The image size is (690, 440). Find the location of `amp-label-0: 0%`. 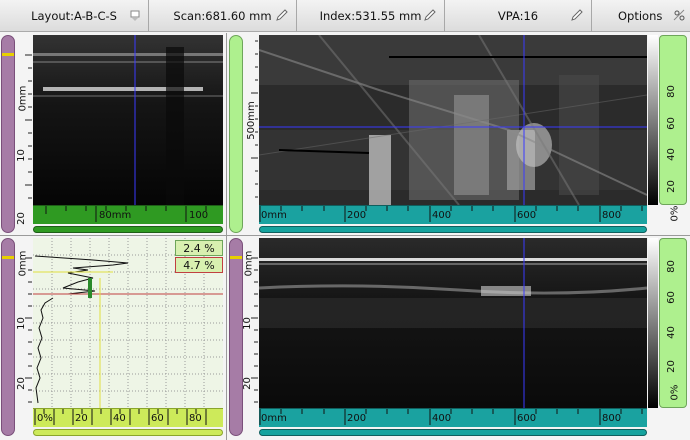

amp-label-0: 0% is located at coordinates (45, 418).